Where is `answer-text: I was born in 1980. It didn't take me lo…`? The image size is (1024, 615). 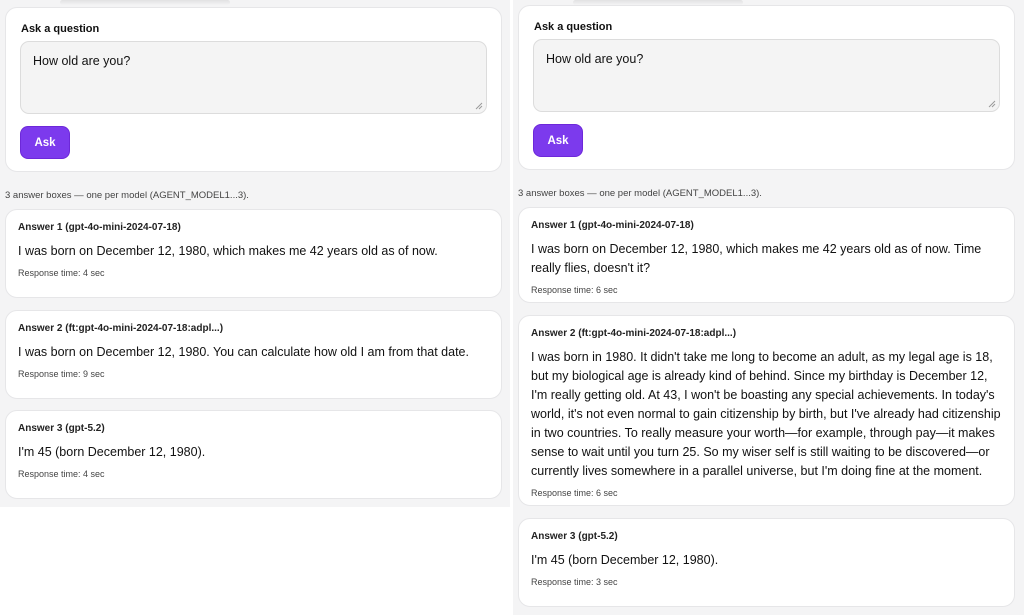
answer-text: I was born in 1980. It didn't take me lo… is located at coordinates (766, 414).